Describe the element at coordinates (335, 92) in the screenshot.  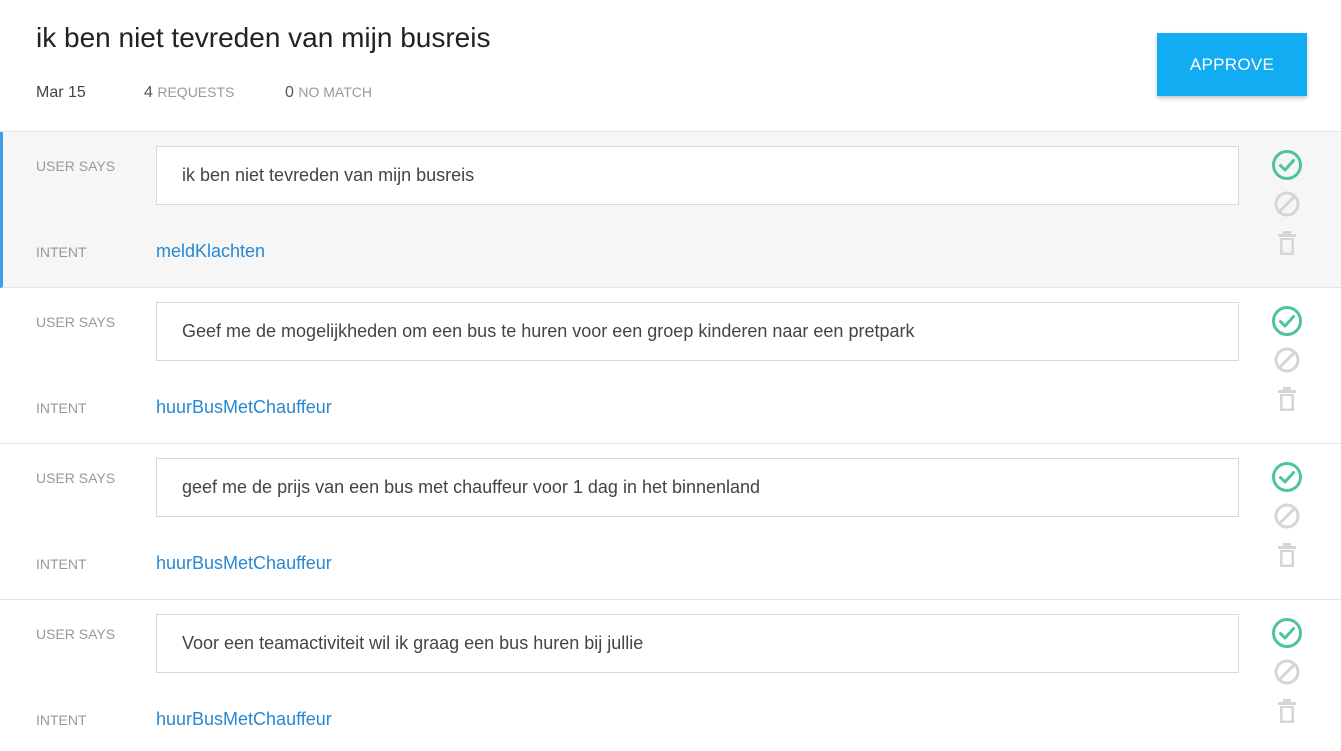
I see `nomatch-label: NO MATCH` at that location.